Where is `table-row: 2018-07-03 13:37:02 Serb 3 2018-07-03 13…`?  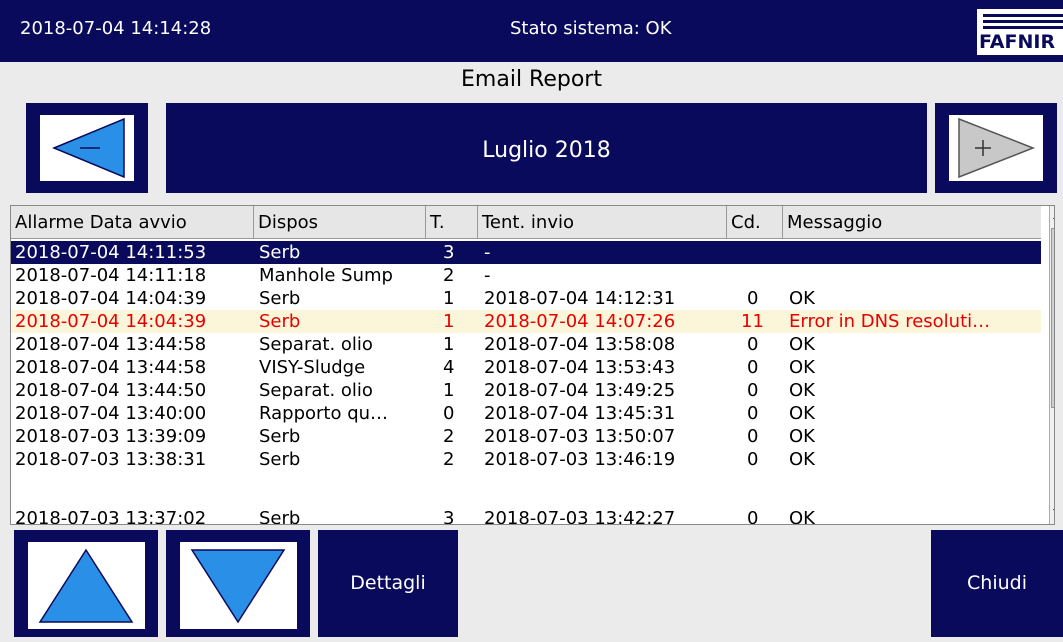 table-row: 2018-07-03 13:37:02 Serb 3 2018-07-03 13… is located at coordinates (526, 516).